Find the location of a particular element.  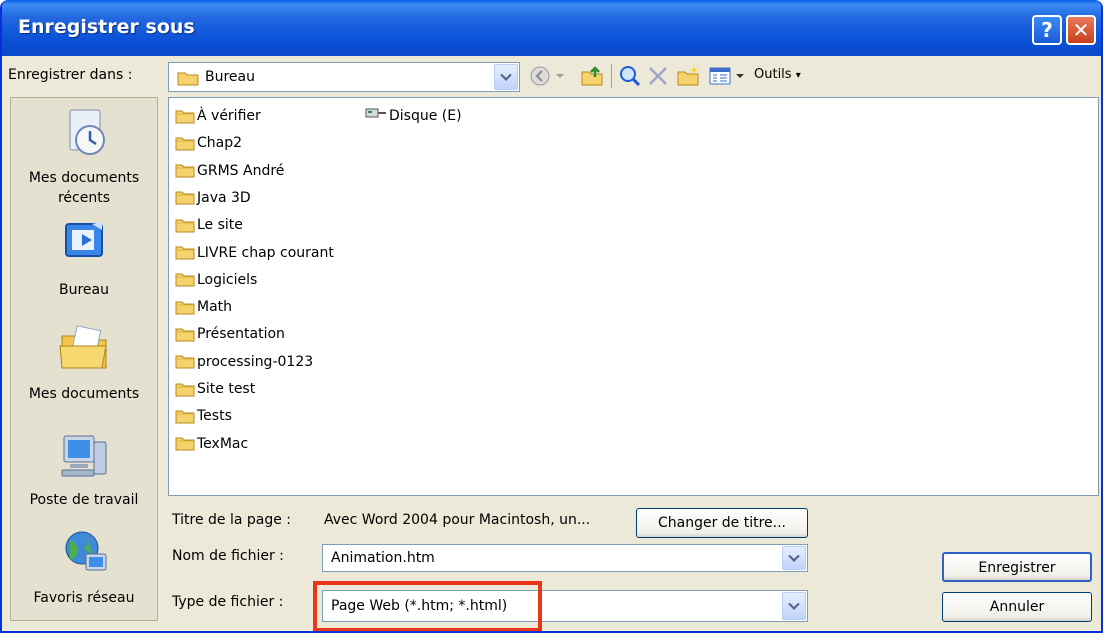

filename-value: Animation.htm is located at coordinates (383, 558).